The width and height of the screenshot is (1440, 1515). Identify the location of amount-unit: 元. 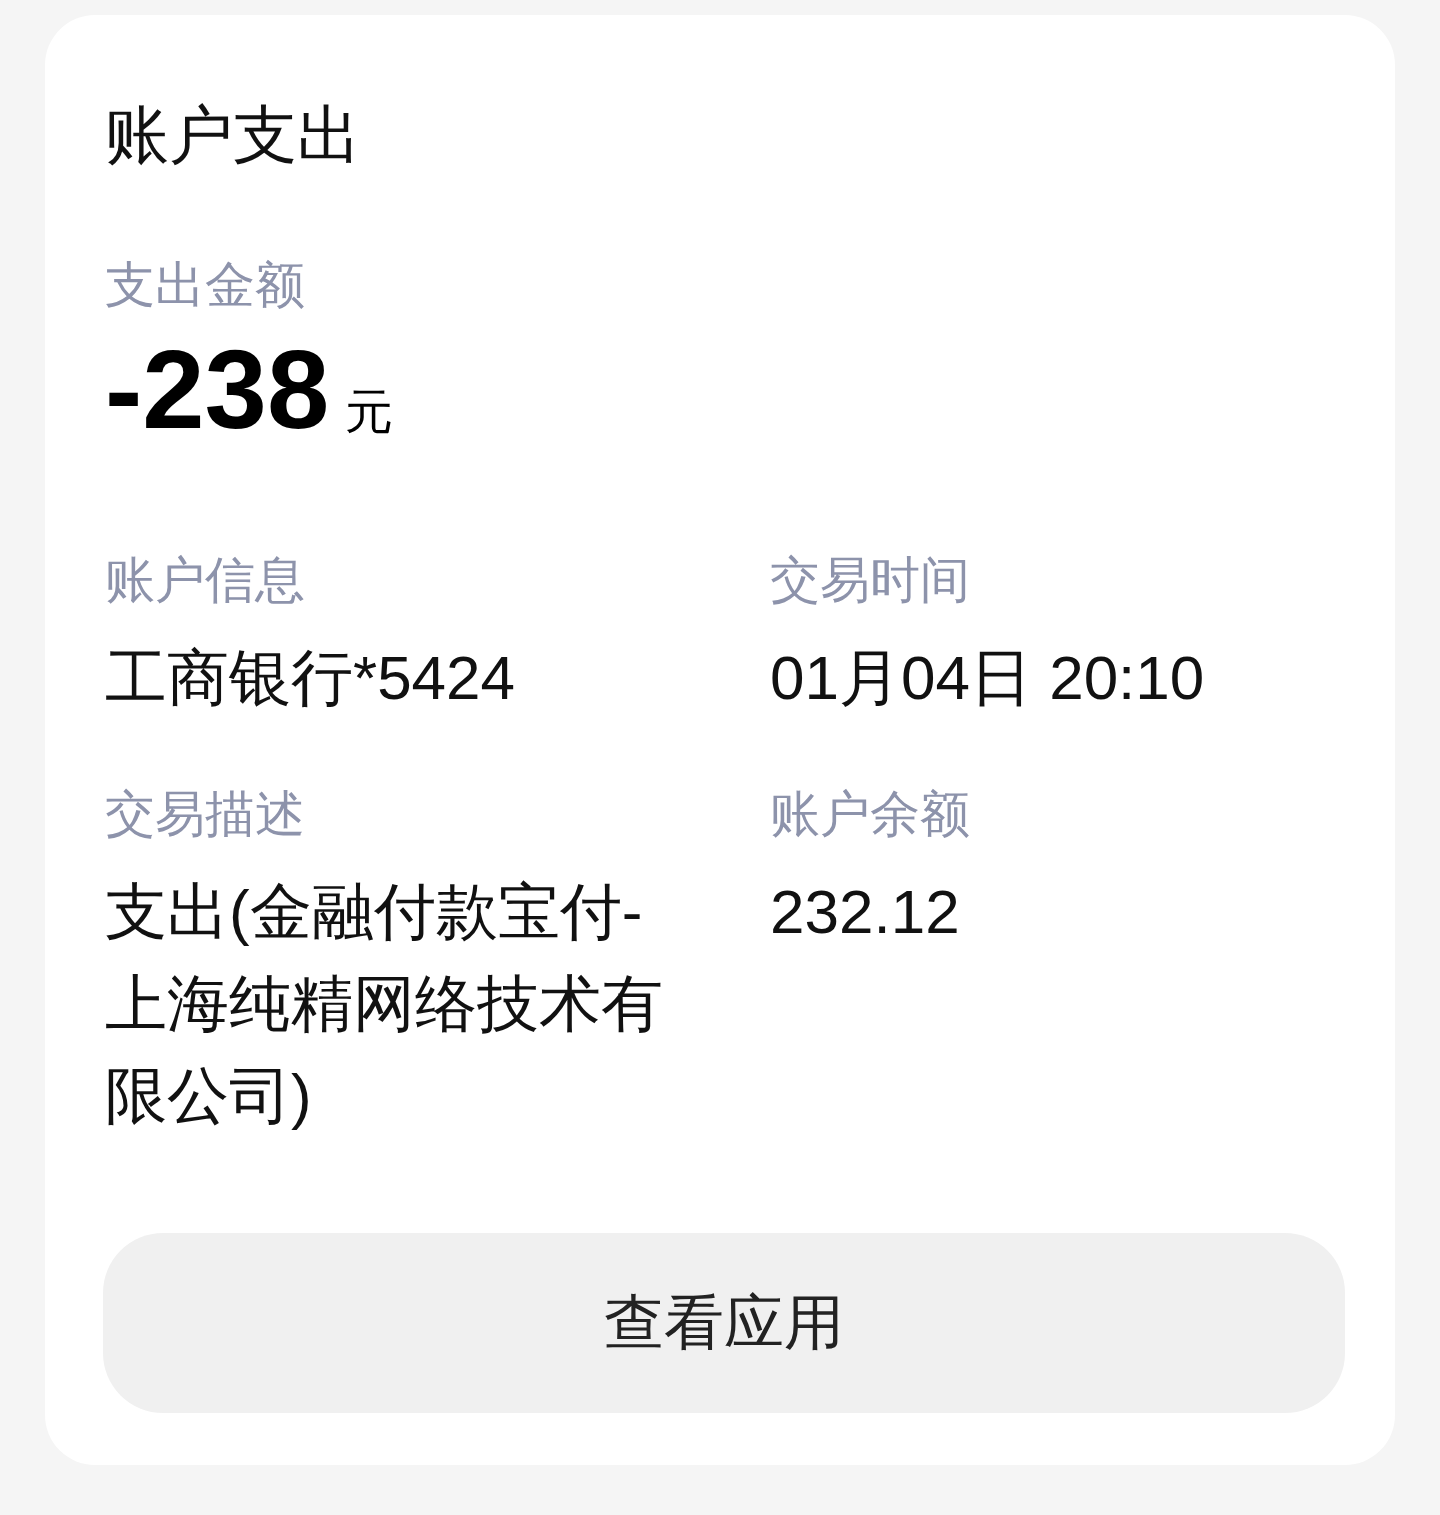
(369, 412).